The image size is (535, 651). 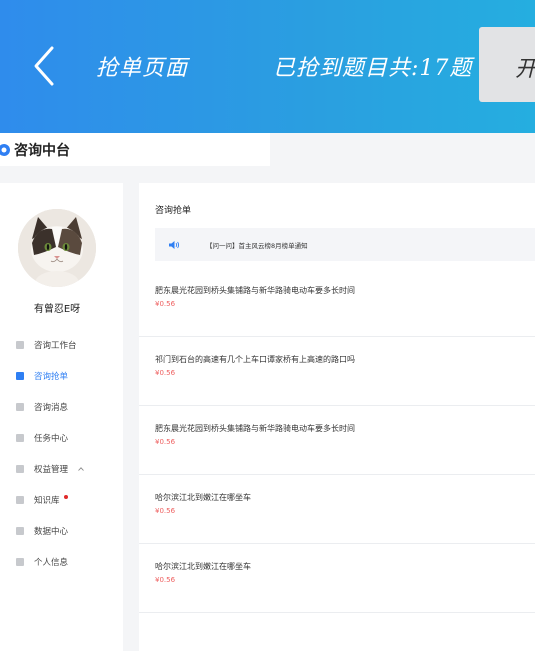 What do you see at coordinates (5, 149) in the screenshot?
I see `brand-logo-icon` at bounding box center [5, 149].